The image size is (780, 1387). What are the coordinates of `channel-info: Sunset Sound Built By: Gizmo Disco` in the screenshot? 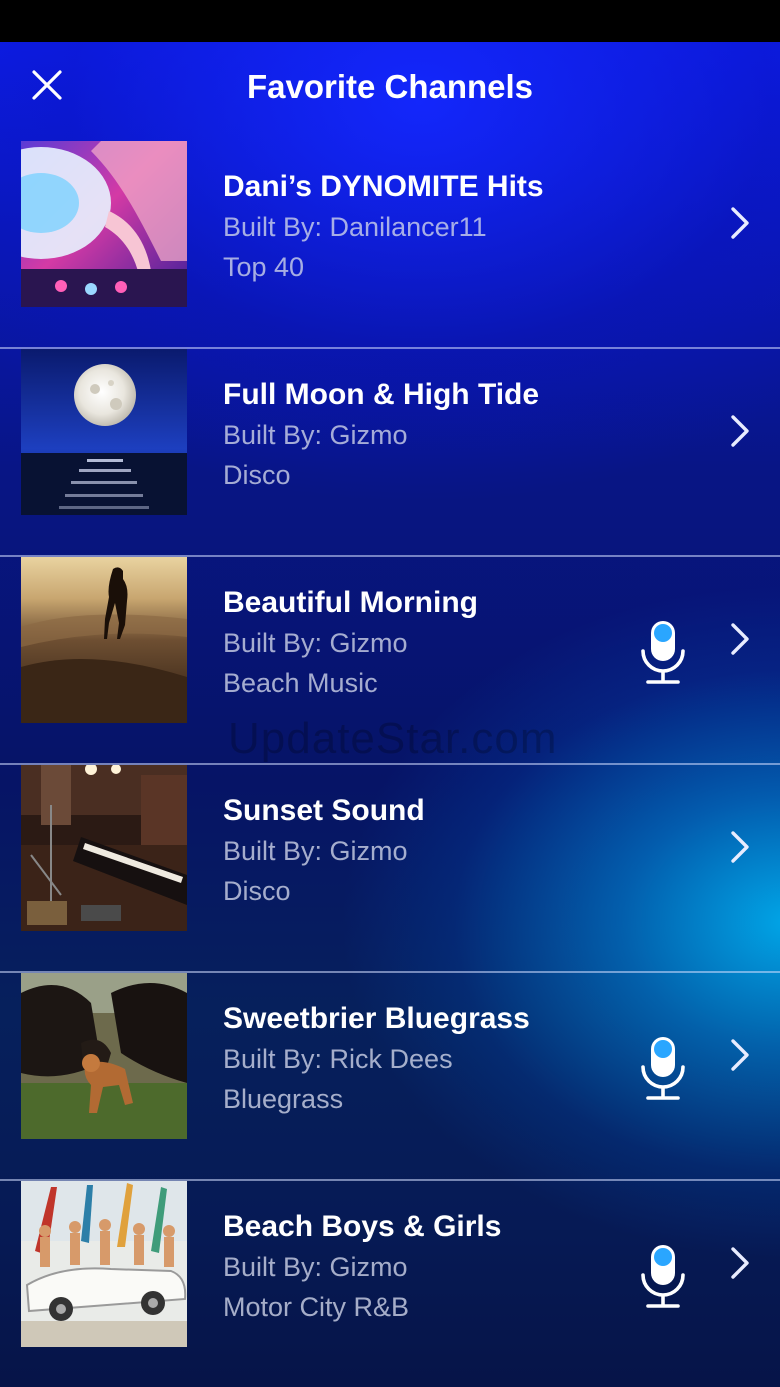 It's located at (324, 851).